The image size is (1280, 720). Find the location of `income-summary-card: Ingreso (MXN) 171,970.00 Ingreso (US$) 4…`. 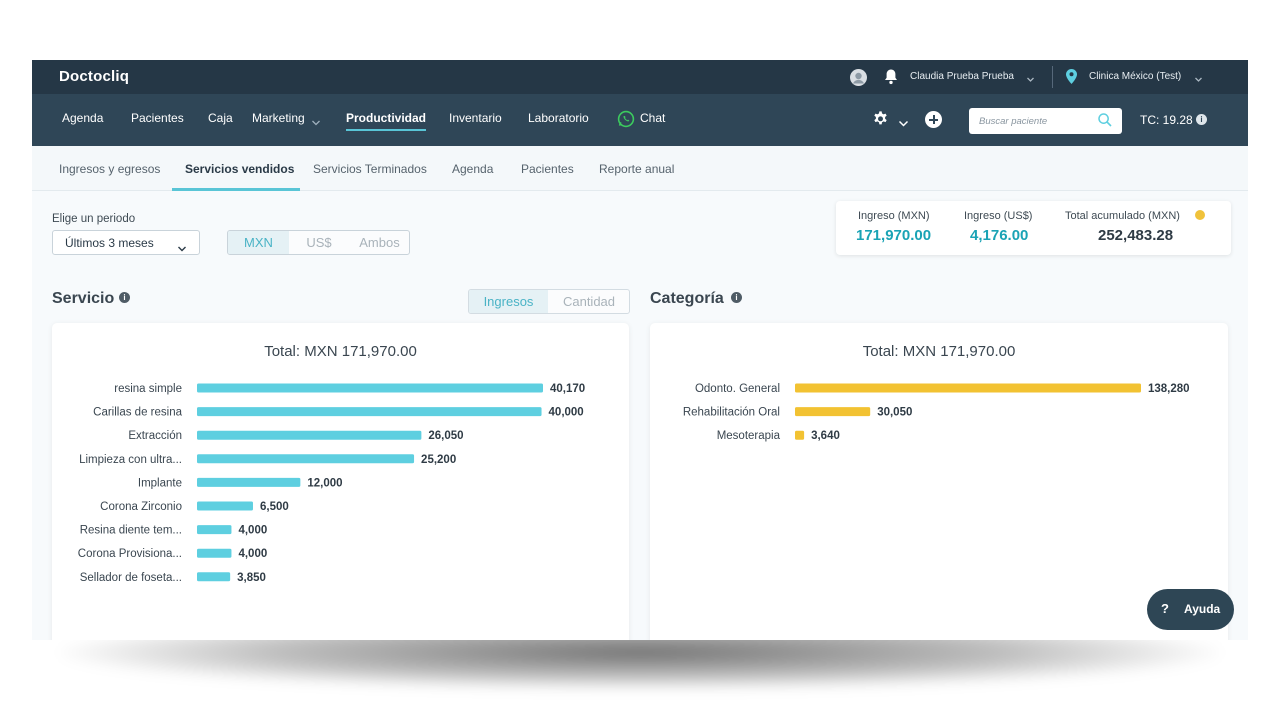

income-summary-card: Ingreso (MXN) 171,970.00 Ingreso (US$) 4… is located at coordinates (1033, 228).